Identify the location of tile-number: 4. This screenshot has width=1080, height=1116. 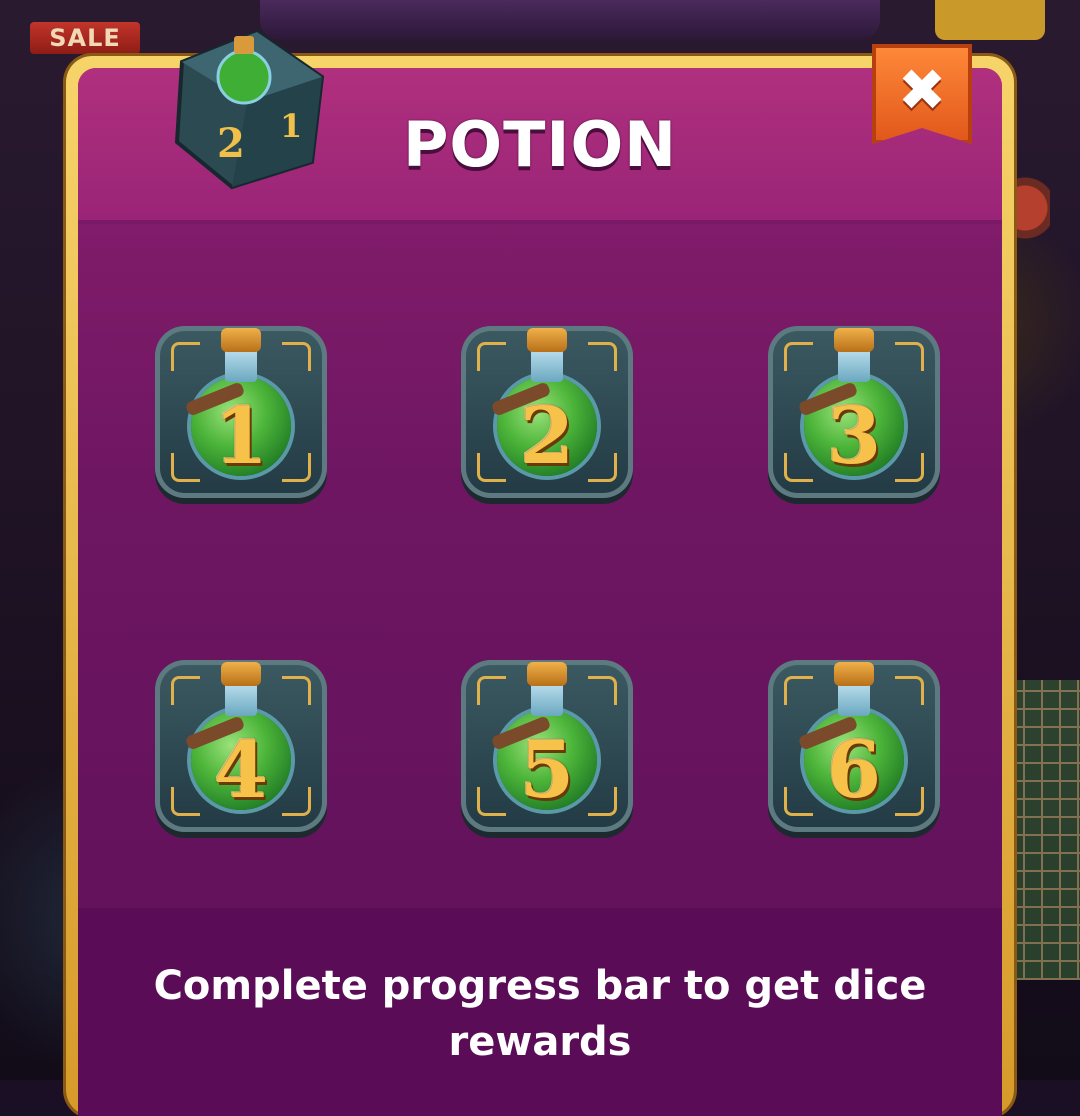
(241, 770).